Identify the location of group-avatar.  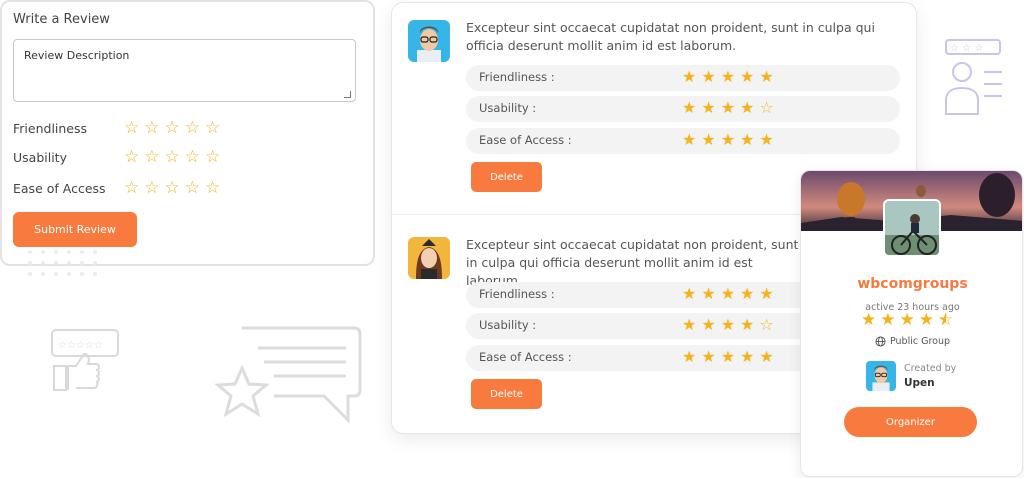
(912, 228).